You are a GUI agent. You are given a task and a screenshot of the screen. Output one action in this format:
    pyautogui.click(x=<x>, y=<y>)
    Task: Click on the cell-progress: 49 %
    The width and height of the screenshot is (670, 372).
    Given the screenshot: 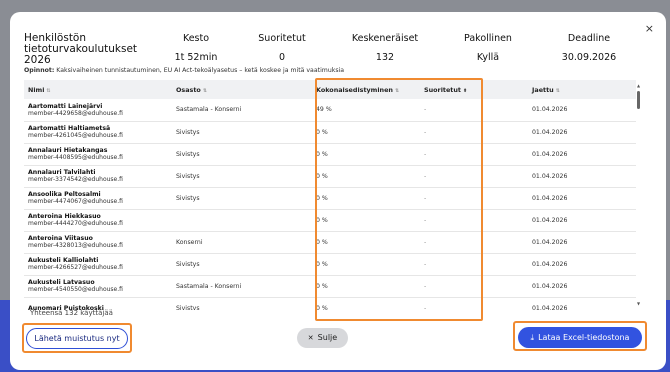 What is the action you would take?
    pyautogui.click(x=324, y=110)
    